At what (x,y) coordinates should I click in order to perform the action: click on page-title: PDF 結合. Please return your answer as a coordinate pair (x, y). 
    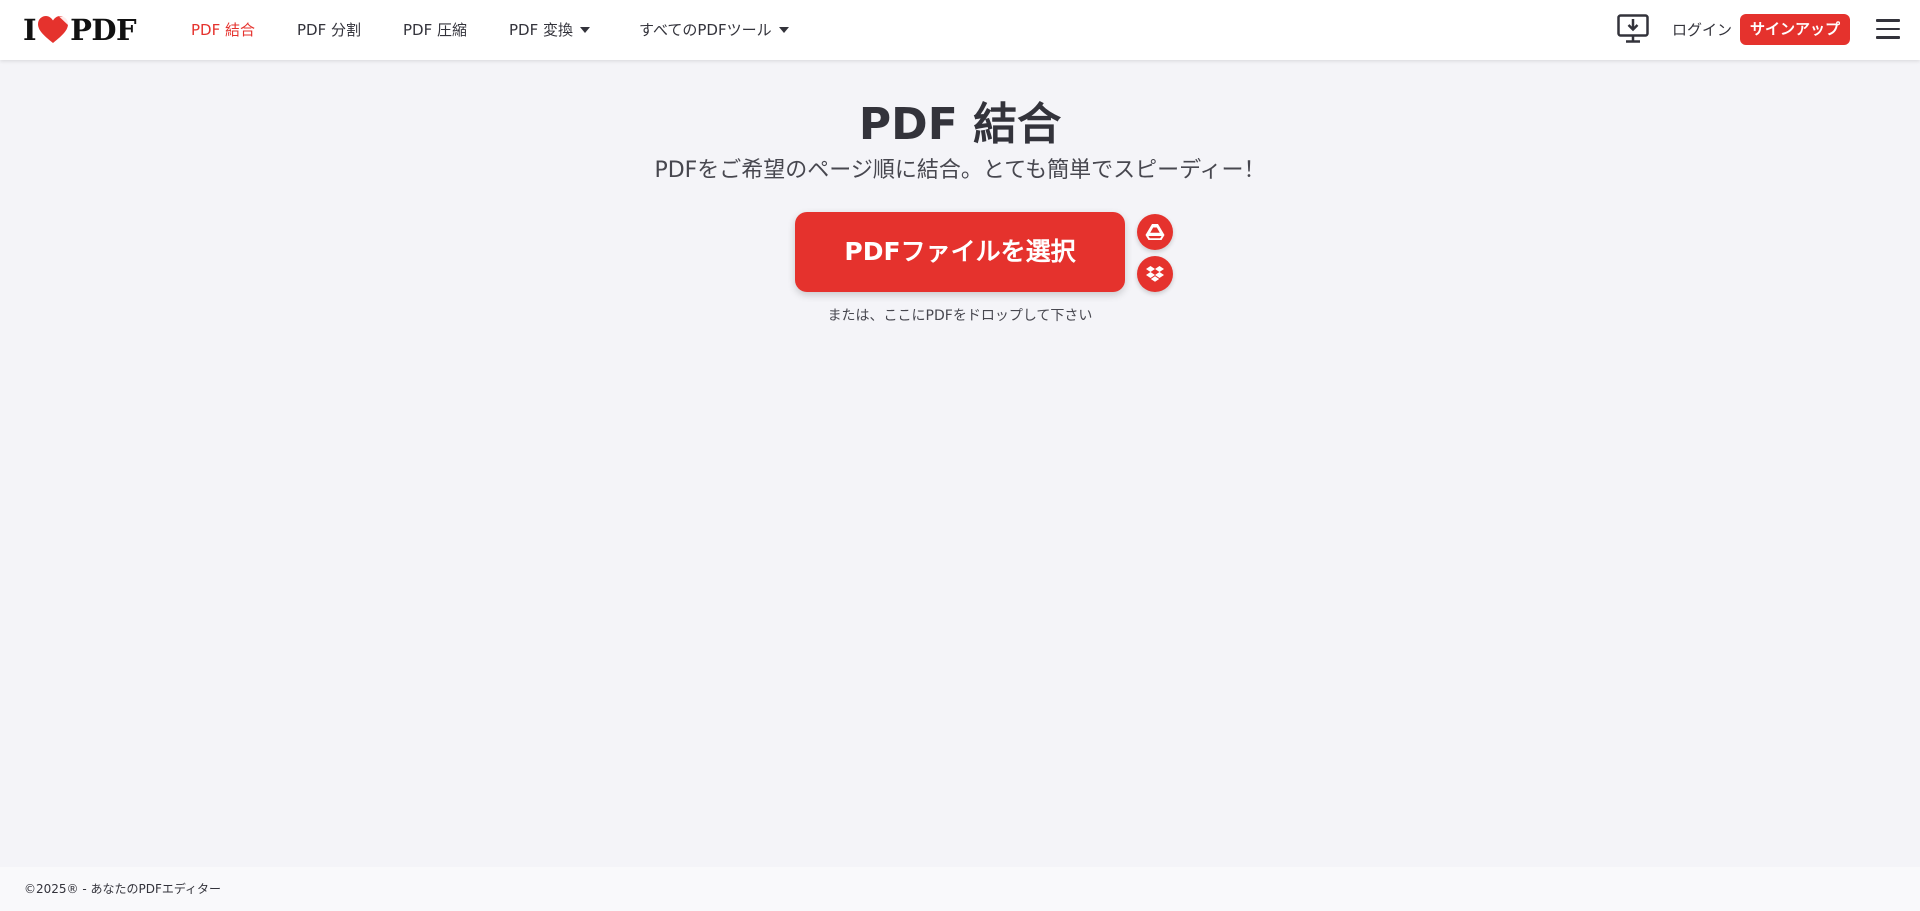
    Looking at the image, I should click on (960, 124).